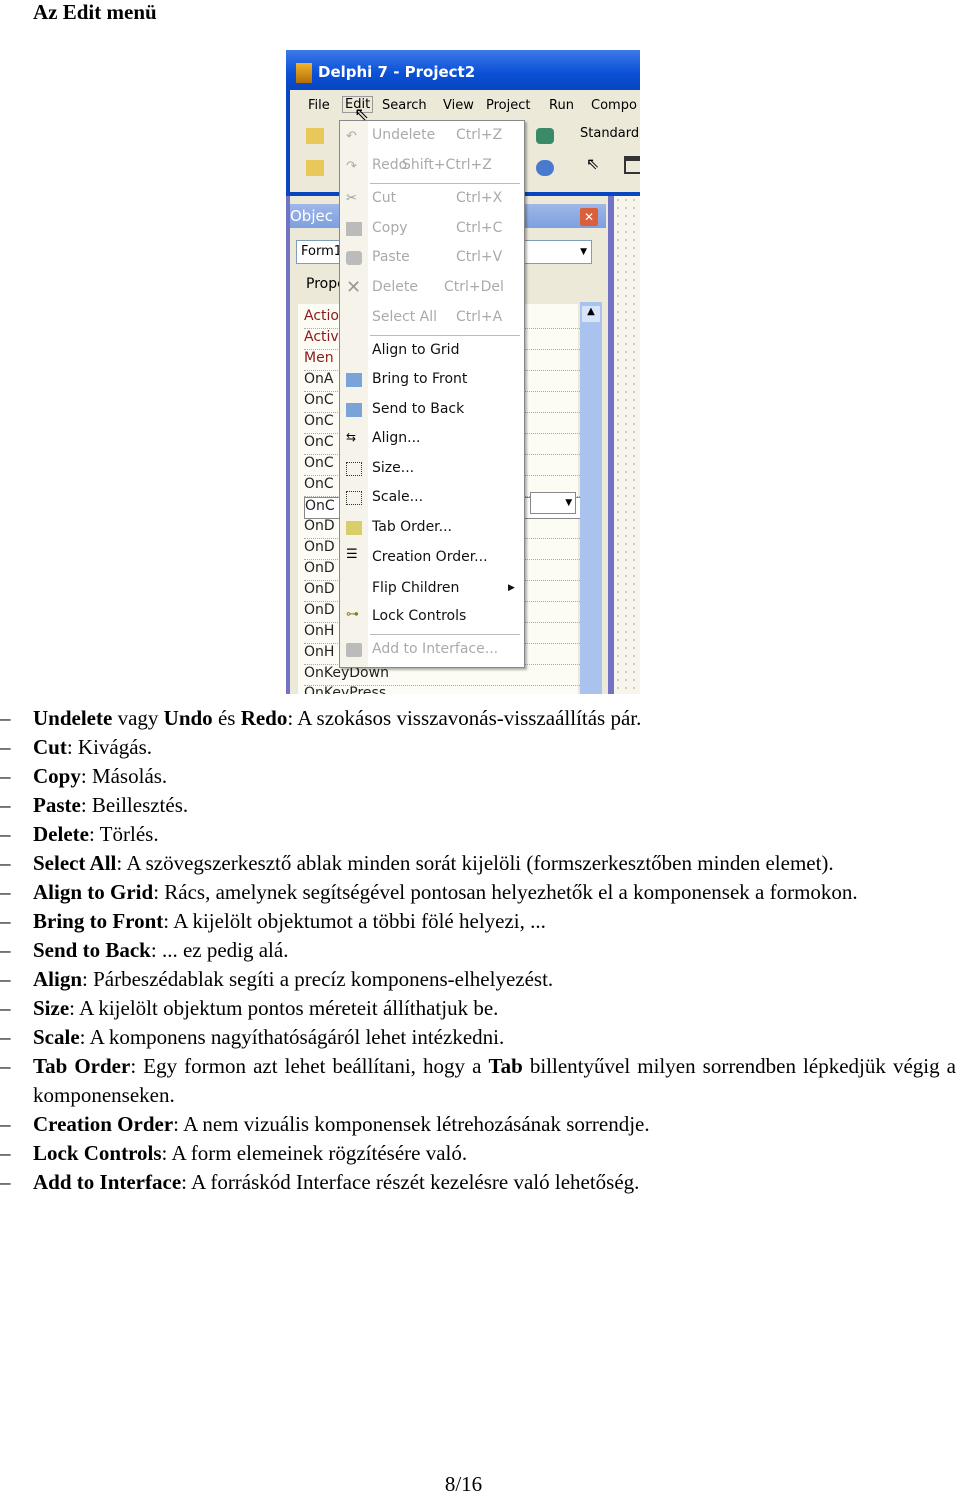 The height and width of the screenshot is (1498, 960). Describe the element at coordinates (447, 588) in the screenshot. I see `menu-item-flip-children: Flip Children ▶` at that location.